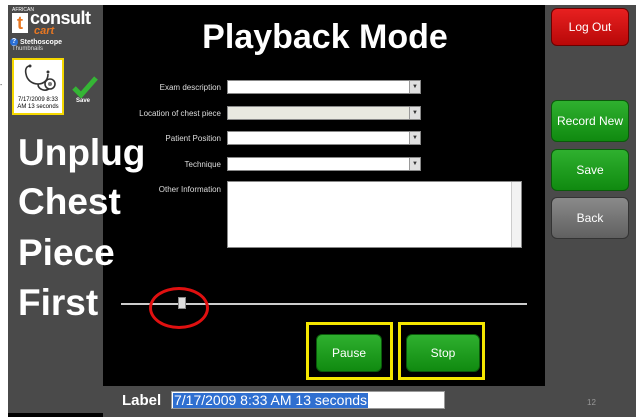  What do you see at coordinates (1, 85) in the screenshot?
I see `edge-mark: -` at bounding box center [1, 85].